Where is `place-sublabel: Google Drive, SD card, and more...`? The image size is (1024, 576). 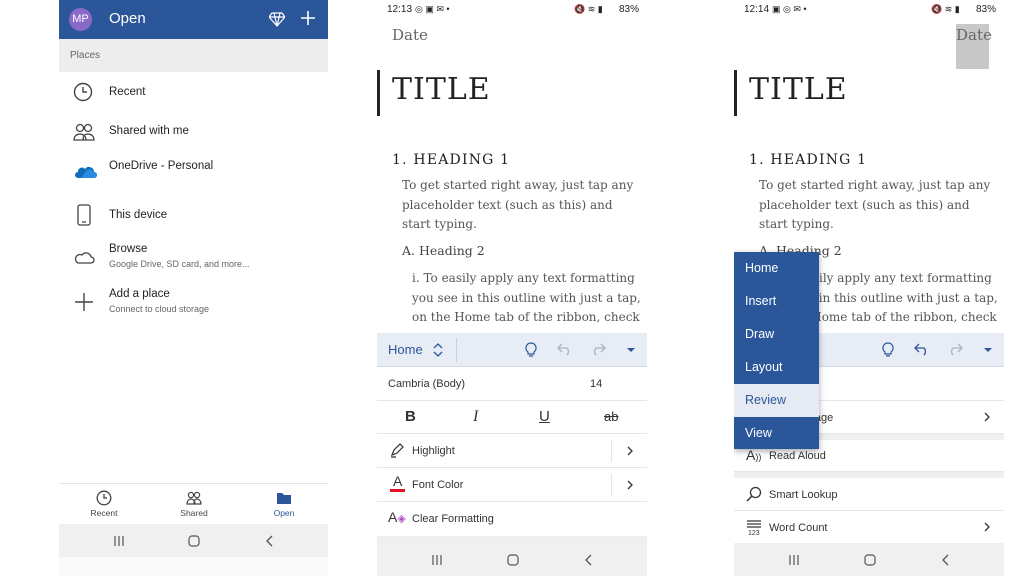 place-sublabel: Google Drive, SD card, and more... is located at coordinates (179, 264).